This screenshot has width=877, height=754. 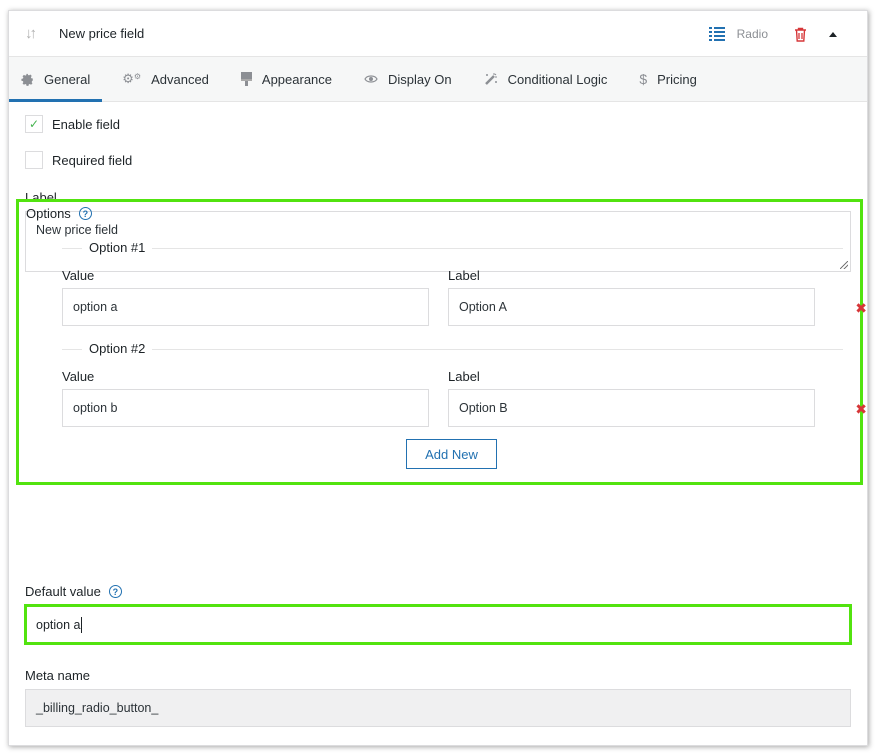 I want to click on option-label-input: Option A, so click(x=631, y=307).